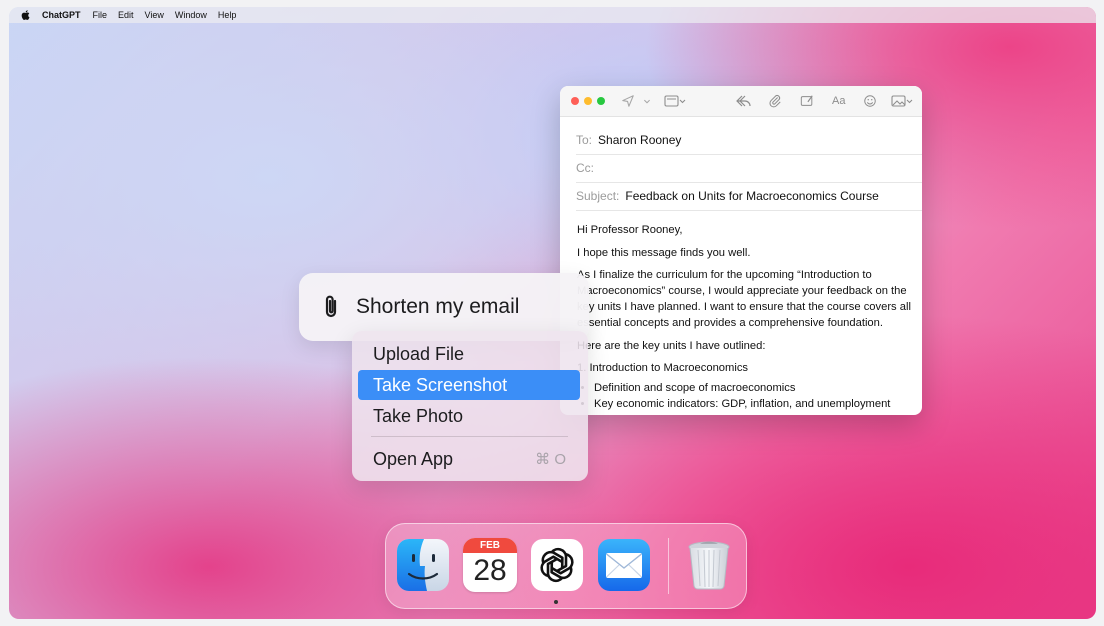 Image resolution: width=1104 pixels, height=626 pixels. What do you see at coordinates (709, 565) in the screenshot?
I see `trash-icon` at bounding box center [709, 565].